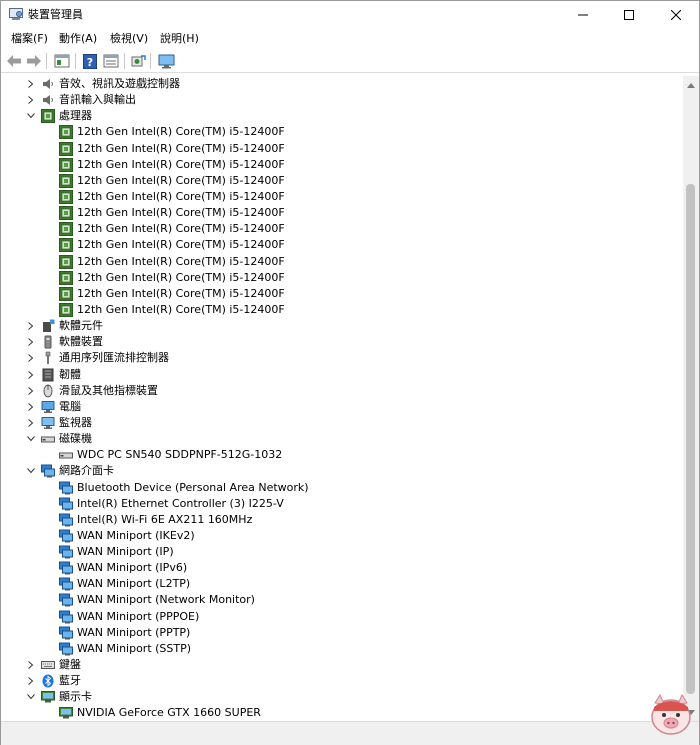 Image resolution: width=700 pixels, height=745 pixels. What do you see at coordinates (341, 520) in the screenshot?
I see `tree-device: Intel(R) Wi-Fi 6E AX211 160MHz` at bounding box center [341, 520].